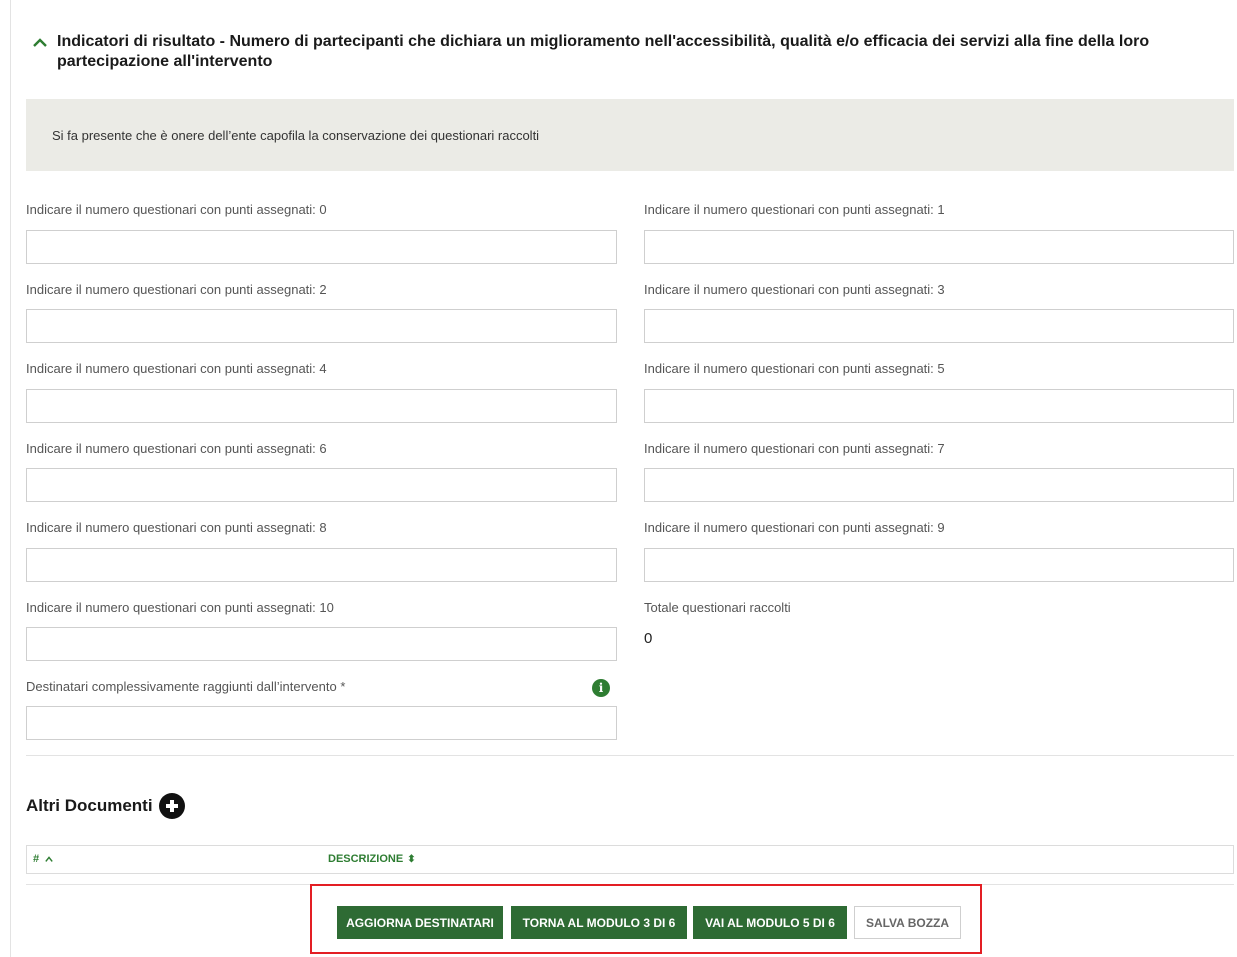 This screenshot has width=1237, height=957. What do you see at coordinates (630, 859) in the screenshot?
I see `documents-table: # DESCRIZIONE ⬍` at bounding box center [630, 859].